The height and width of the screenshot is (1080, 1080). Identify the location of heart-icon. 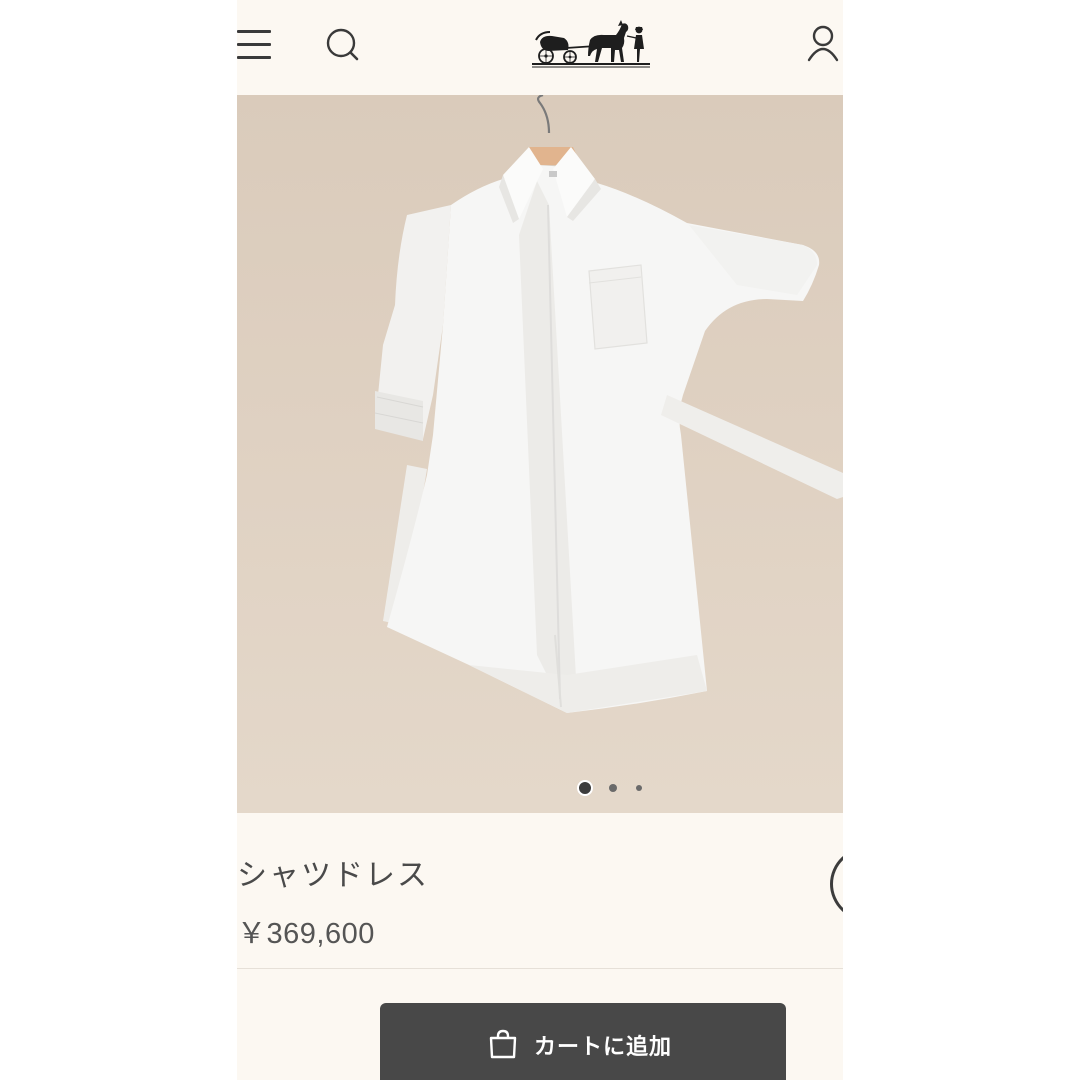
(836, 884).